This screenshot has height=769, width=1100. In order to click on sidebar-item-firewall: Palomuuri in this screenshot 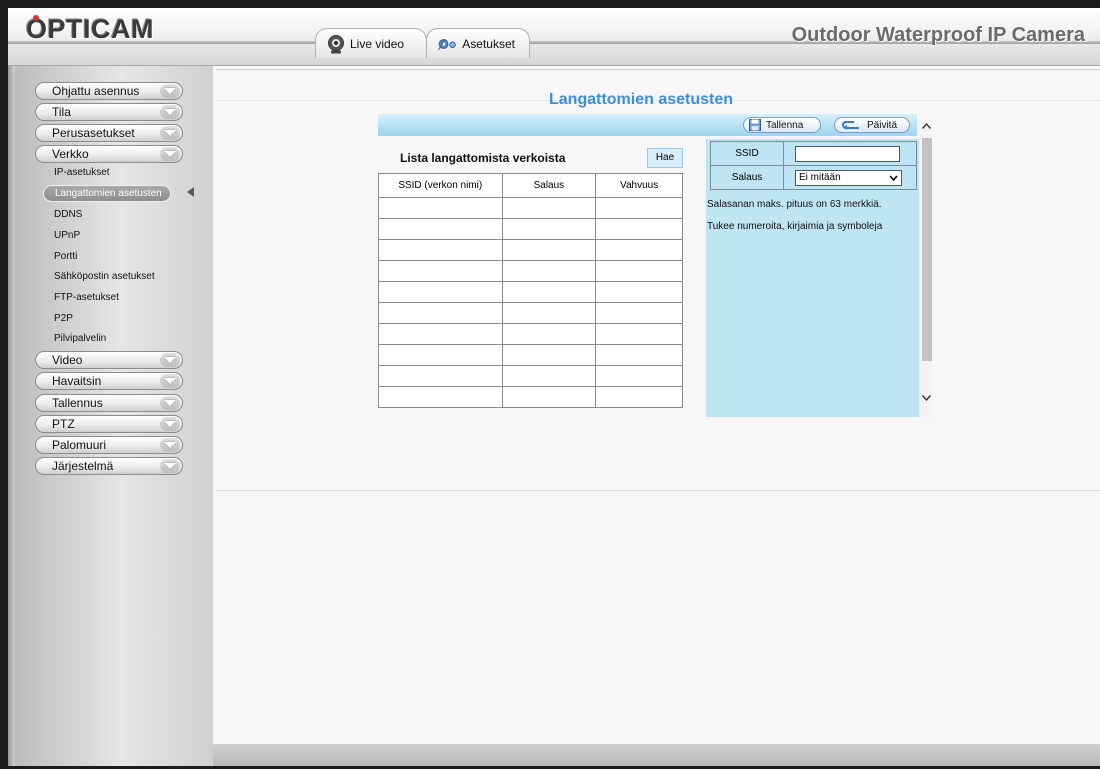, I will do `click(109, 445)`.